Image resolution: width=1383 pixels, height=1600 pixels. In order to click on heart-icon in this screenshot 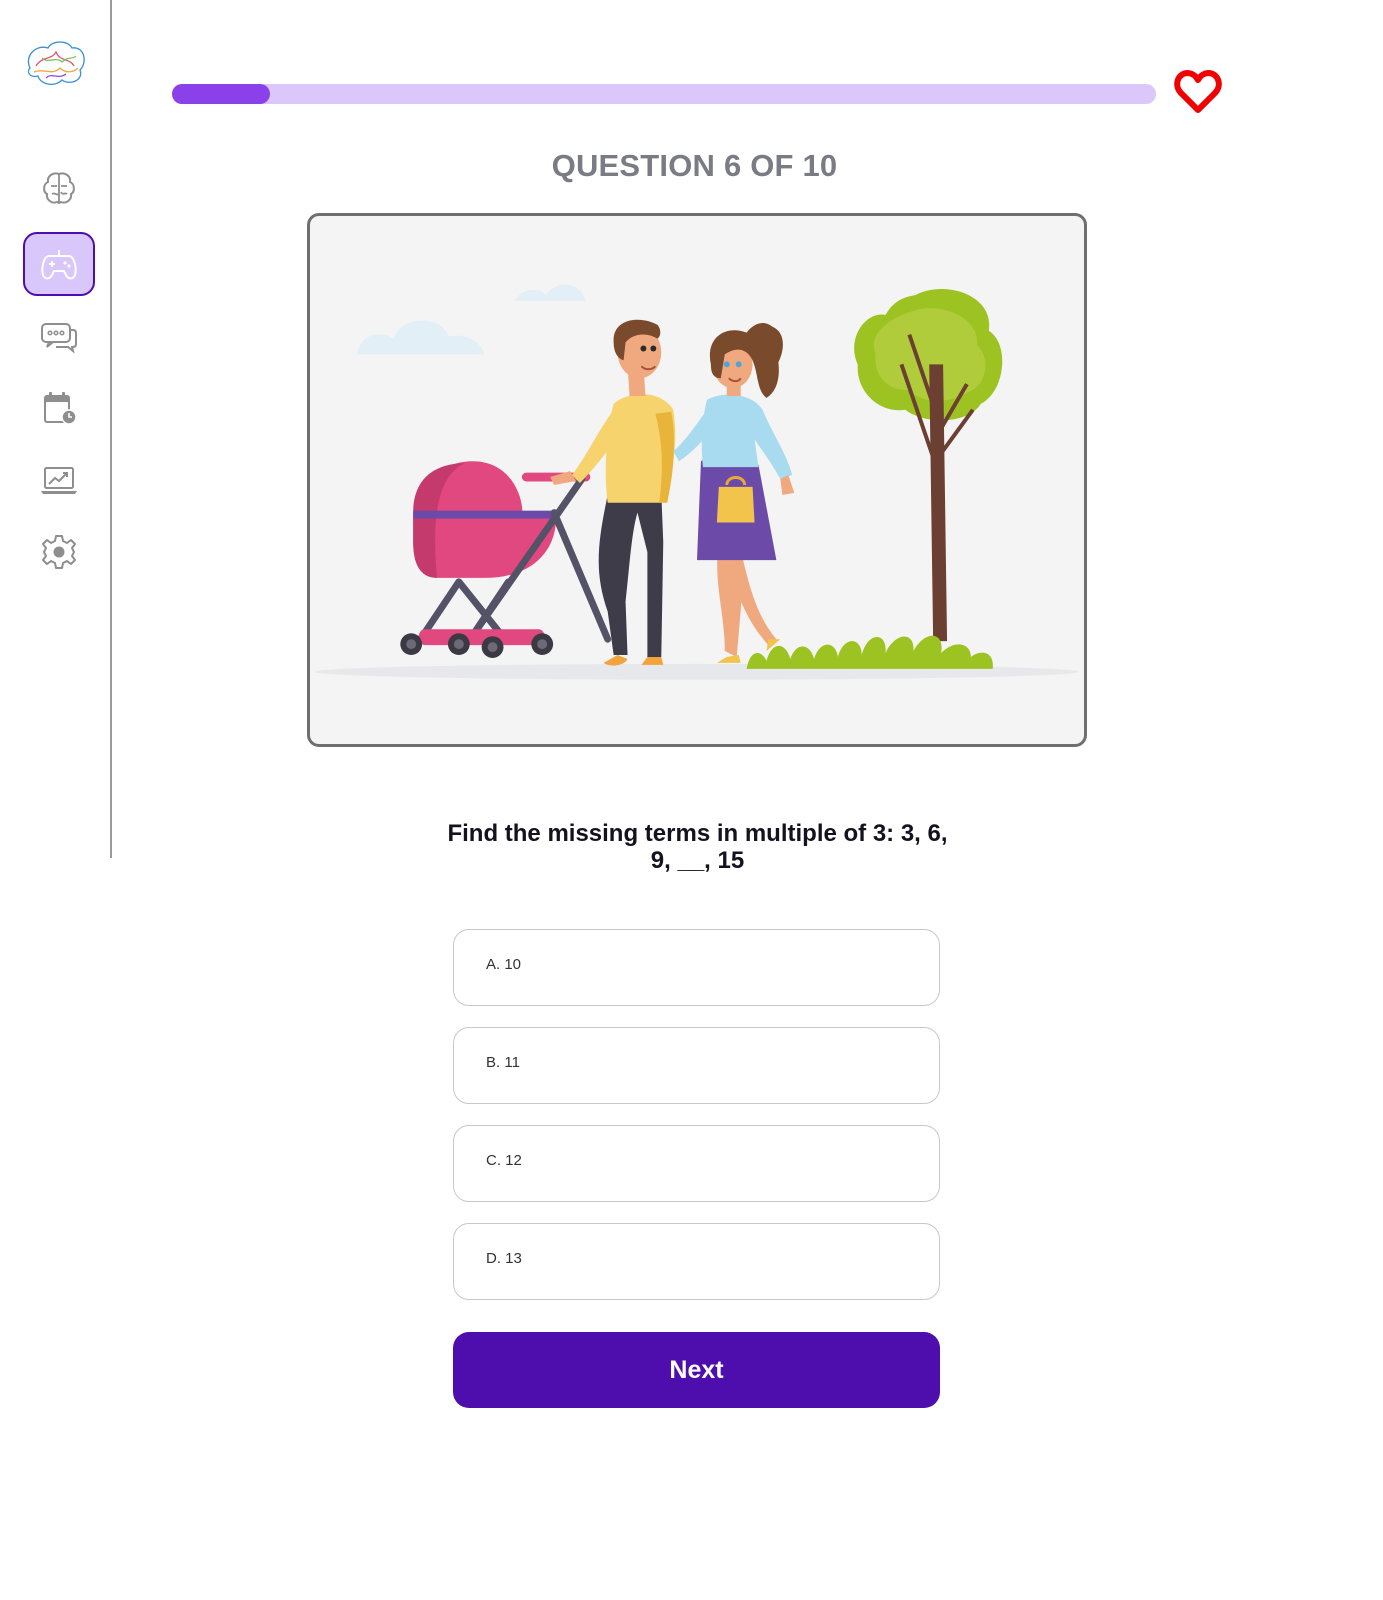, I will do `click(1198, 92)`.